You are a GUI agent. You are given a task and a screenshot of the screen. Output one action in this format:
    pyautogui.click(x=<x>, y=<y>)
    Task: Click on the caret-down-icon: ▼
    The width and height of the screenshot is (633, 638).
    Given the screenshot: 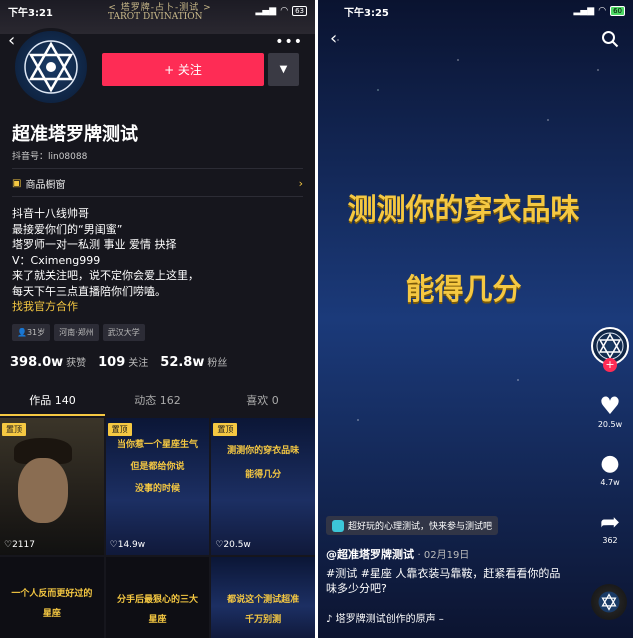 What is the action you would take?
    pyautogui.click(x=283, y=69)
    